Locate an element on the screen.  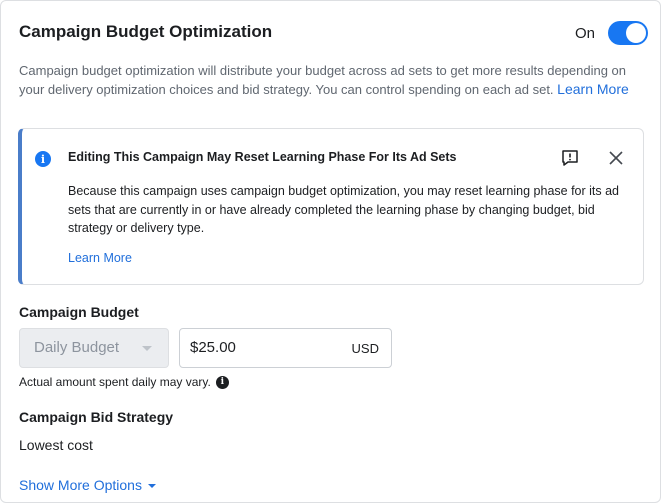
budget-amount-input is located at coordinates (265, 347).